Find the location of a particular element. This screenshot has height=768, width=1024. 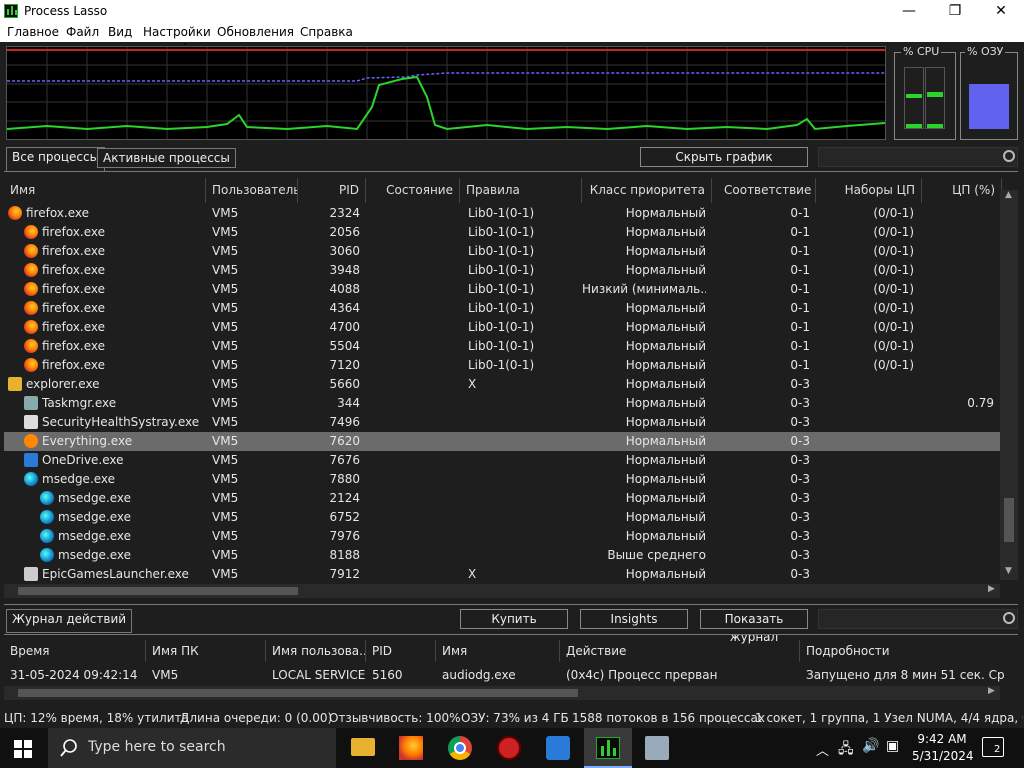

firefox-taskbar-icon is located at coordinates (411, 748).